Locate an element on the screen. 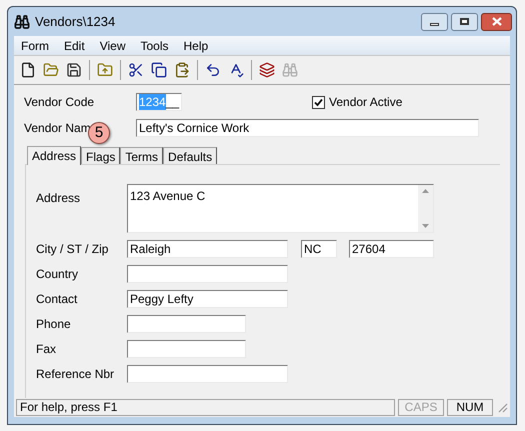 This screenshot has height=431, width=525. state-field: NC is located at coordinates (319, 249).